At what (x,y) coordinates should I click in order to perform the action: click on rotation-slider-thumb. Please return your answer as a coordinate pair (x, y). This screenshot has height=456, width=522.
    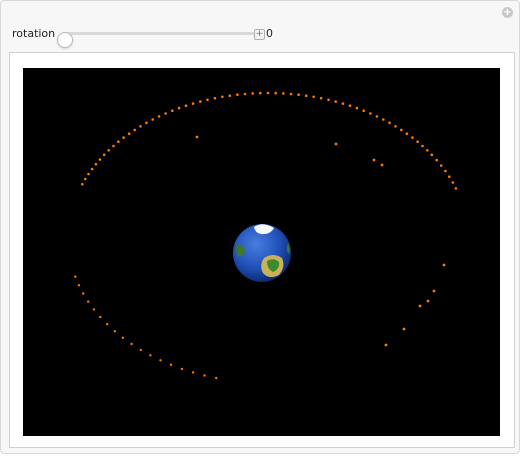
    Looking at the image, I should click on (65, 40).